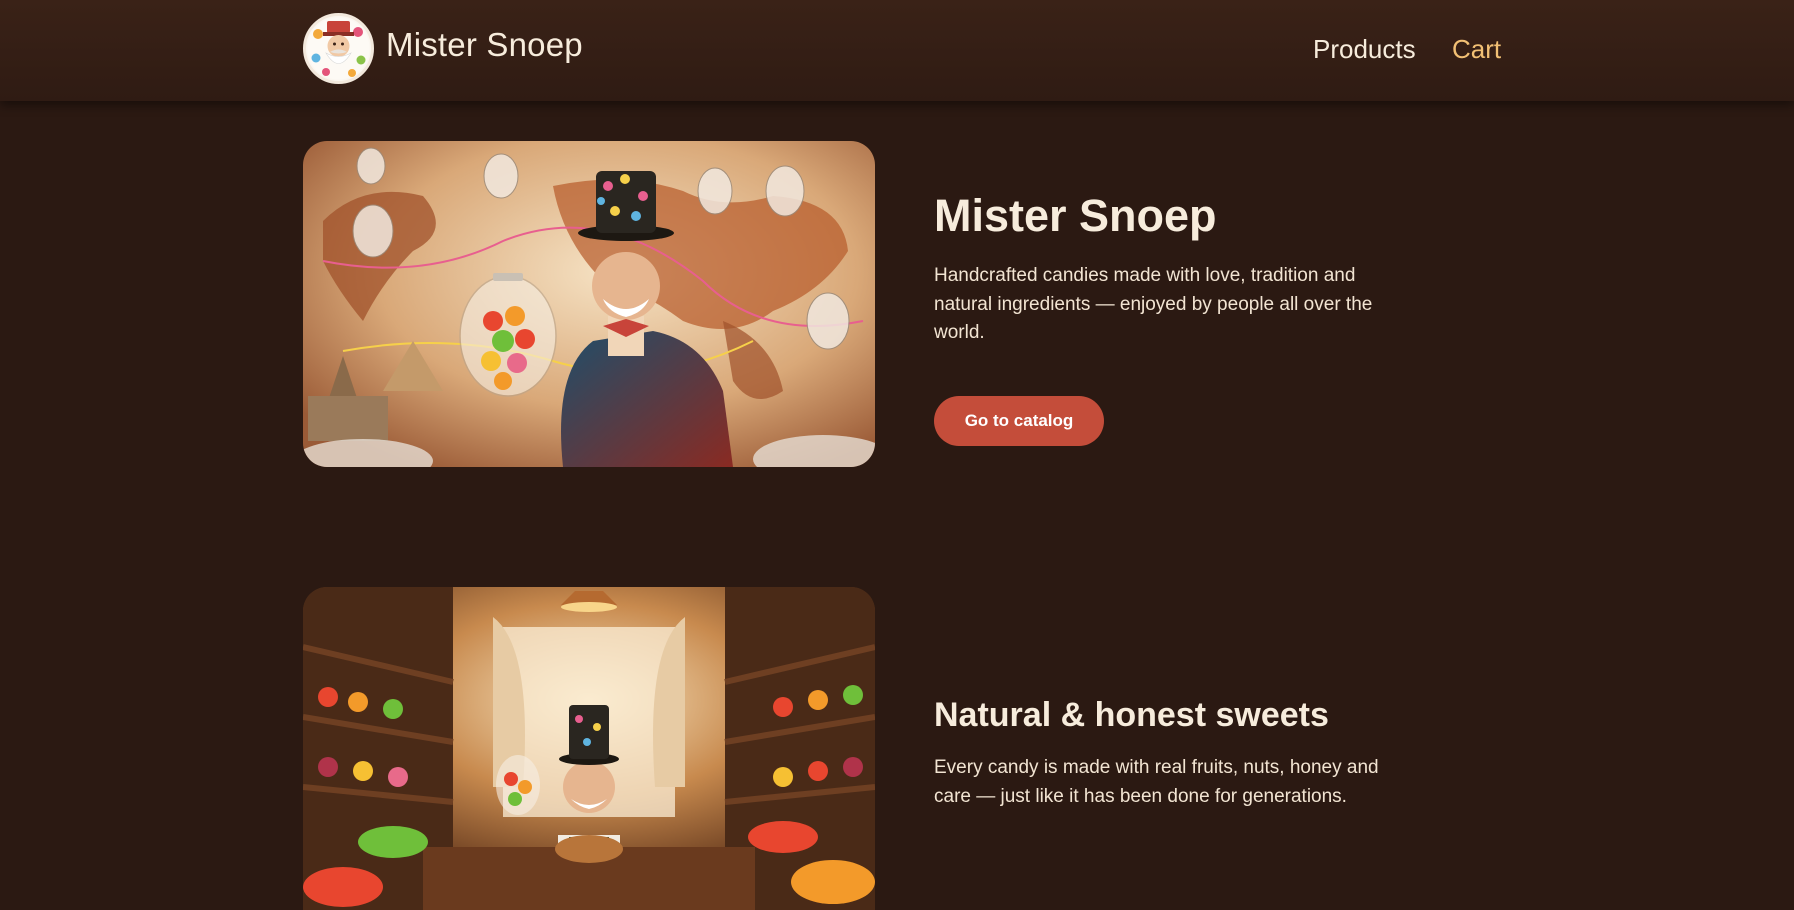  I want to click on brand-name: Mister Snoep, so click(484, 45).